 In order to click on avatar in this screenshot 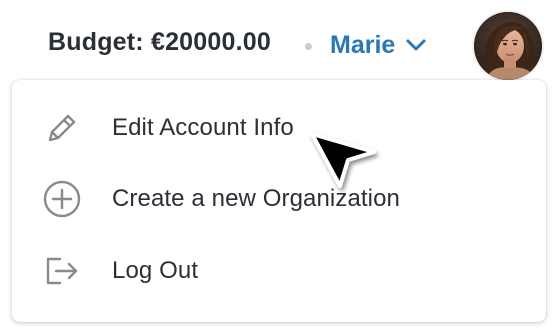, I will do `click(508, 46)`.